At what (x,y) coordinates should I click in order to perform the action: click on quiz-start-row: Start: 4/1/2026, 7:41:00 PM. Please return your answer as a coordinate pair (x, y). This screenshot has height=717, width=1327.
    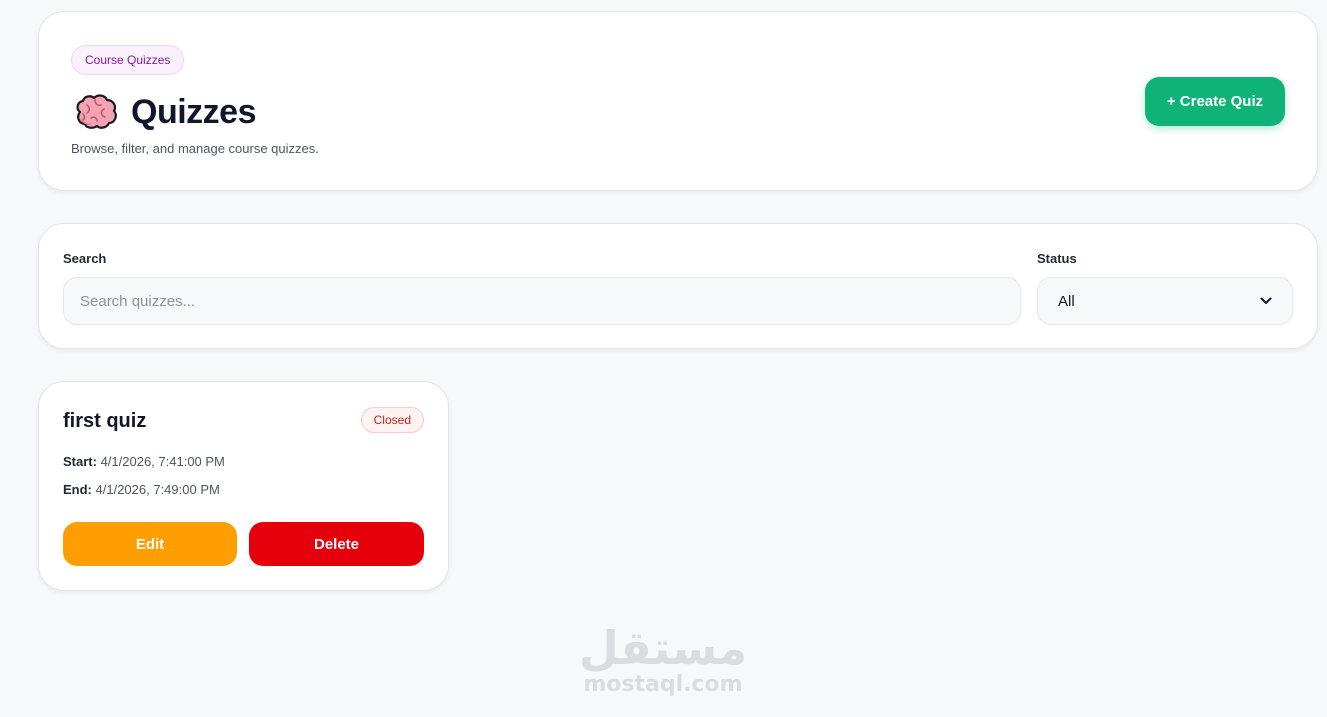
    Looking at the image, I should click on (144, 461).